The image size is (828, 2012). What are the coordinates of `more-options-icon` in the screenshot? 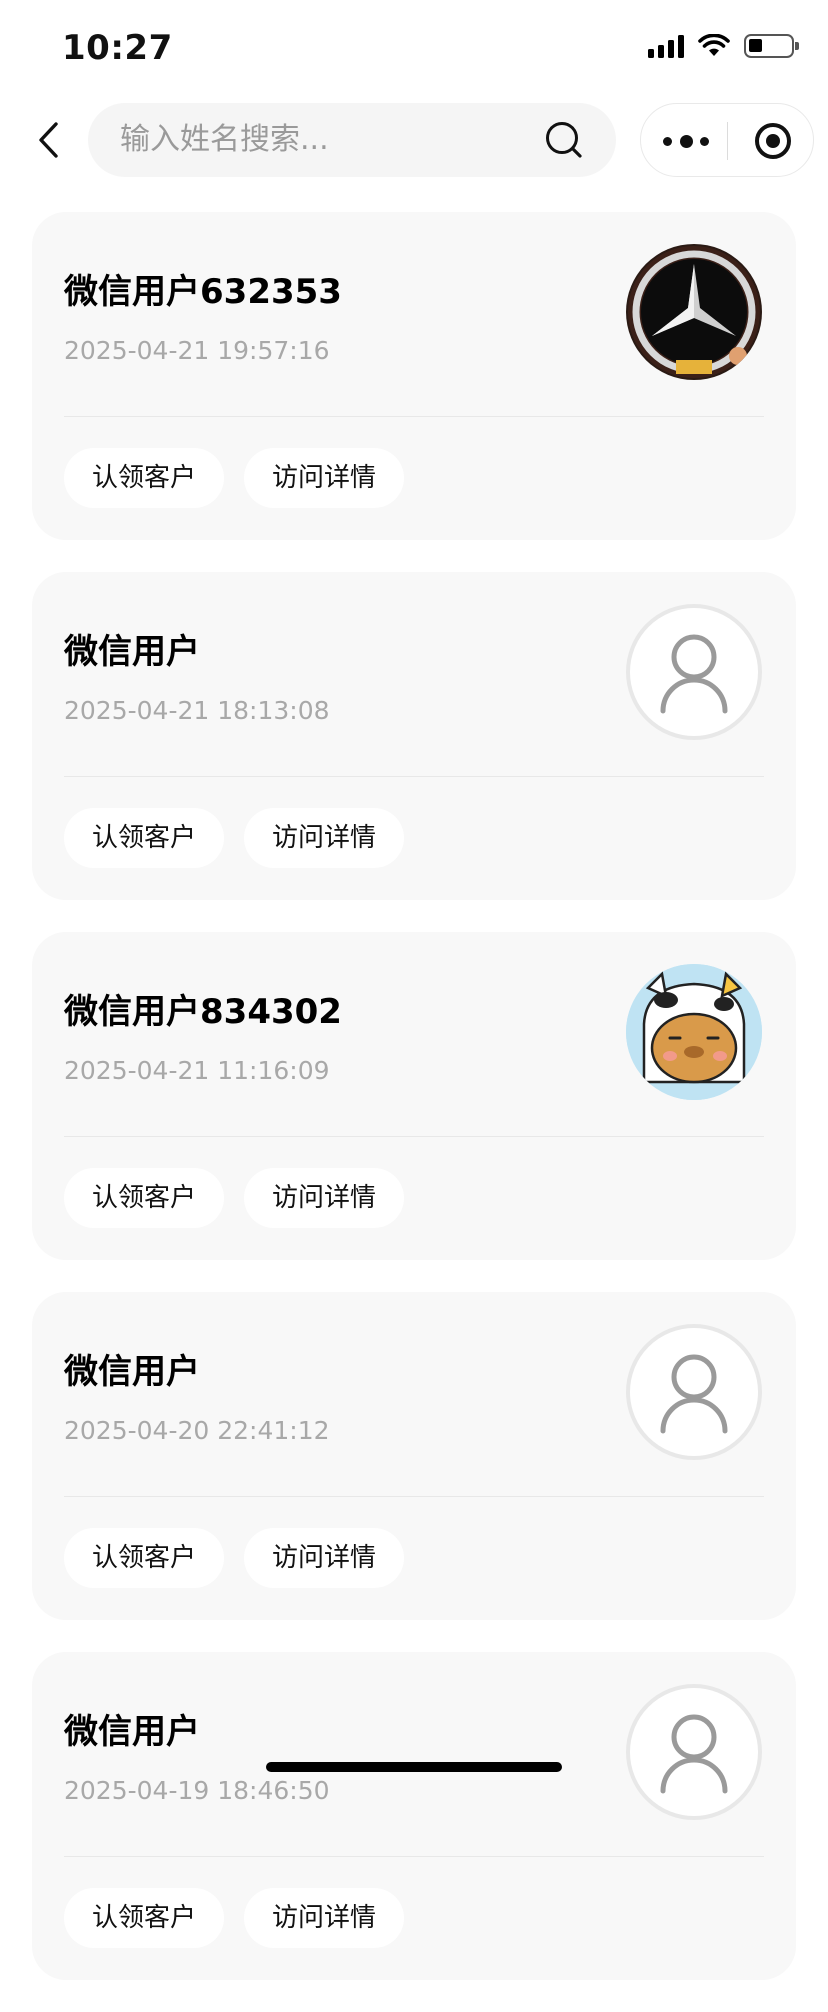 It's located at (686, 141).